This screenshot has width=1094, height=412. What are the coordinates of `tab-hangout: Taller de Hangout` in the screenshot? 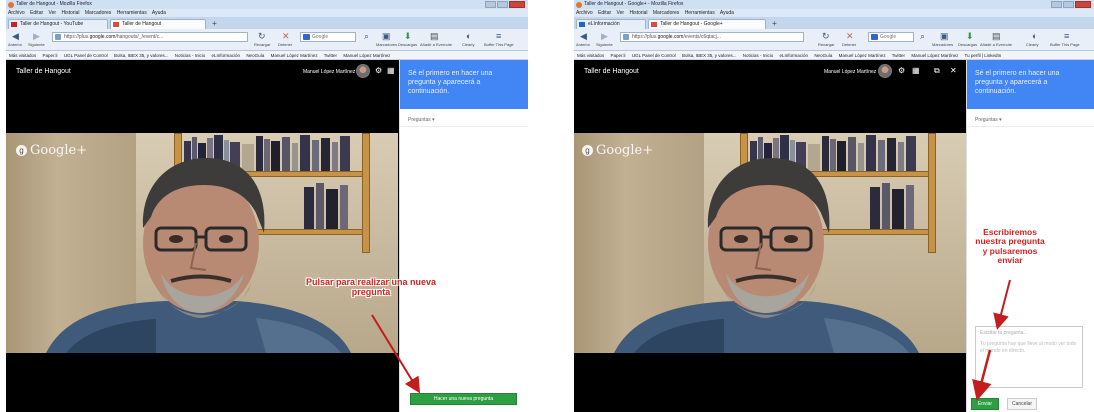 It's located at (158, 24).